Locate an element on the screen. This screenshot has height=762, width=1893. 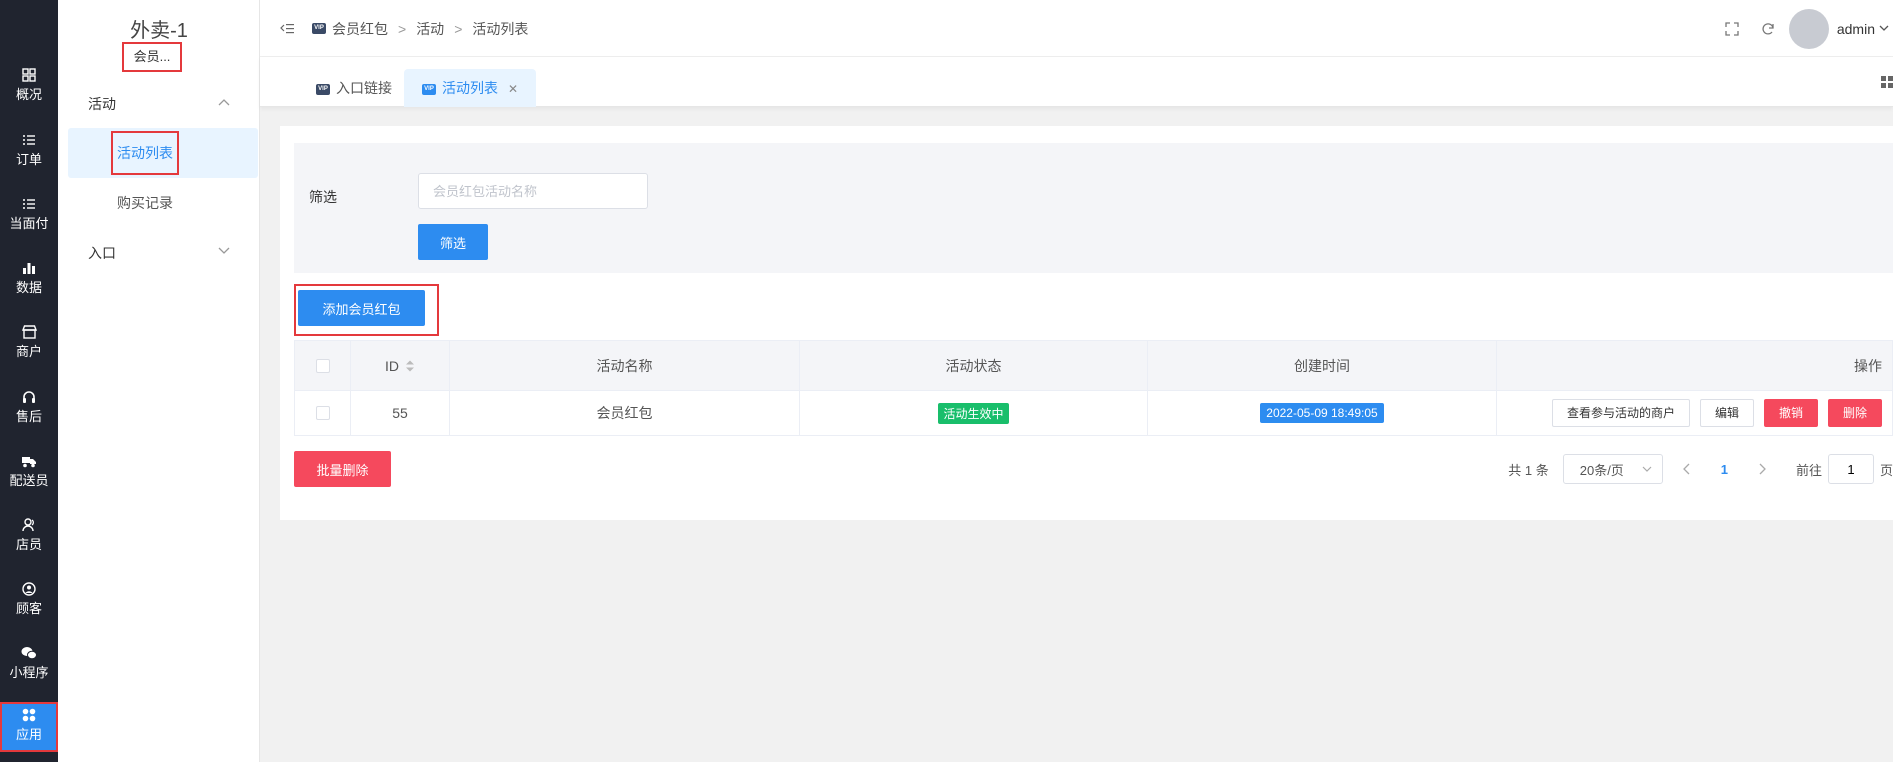
nav-apps: 应用 is located at coordinates (29, 727).